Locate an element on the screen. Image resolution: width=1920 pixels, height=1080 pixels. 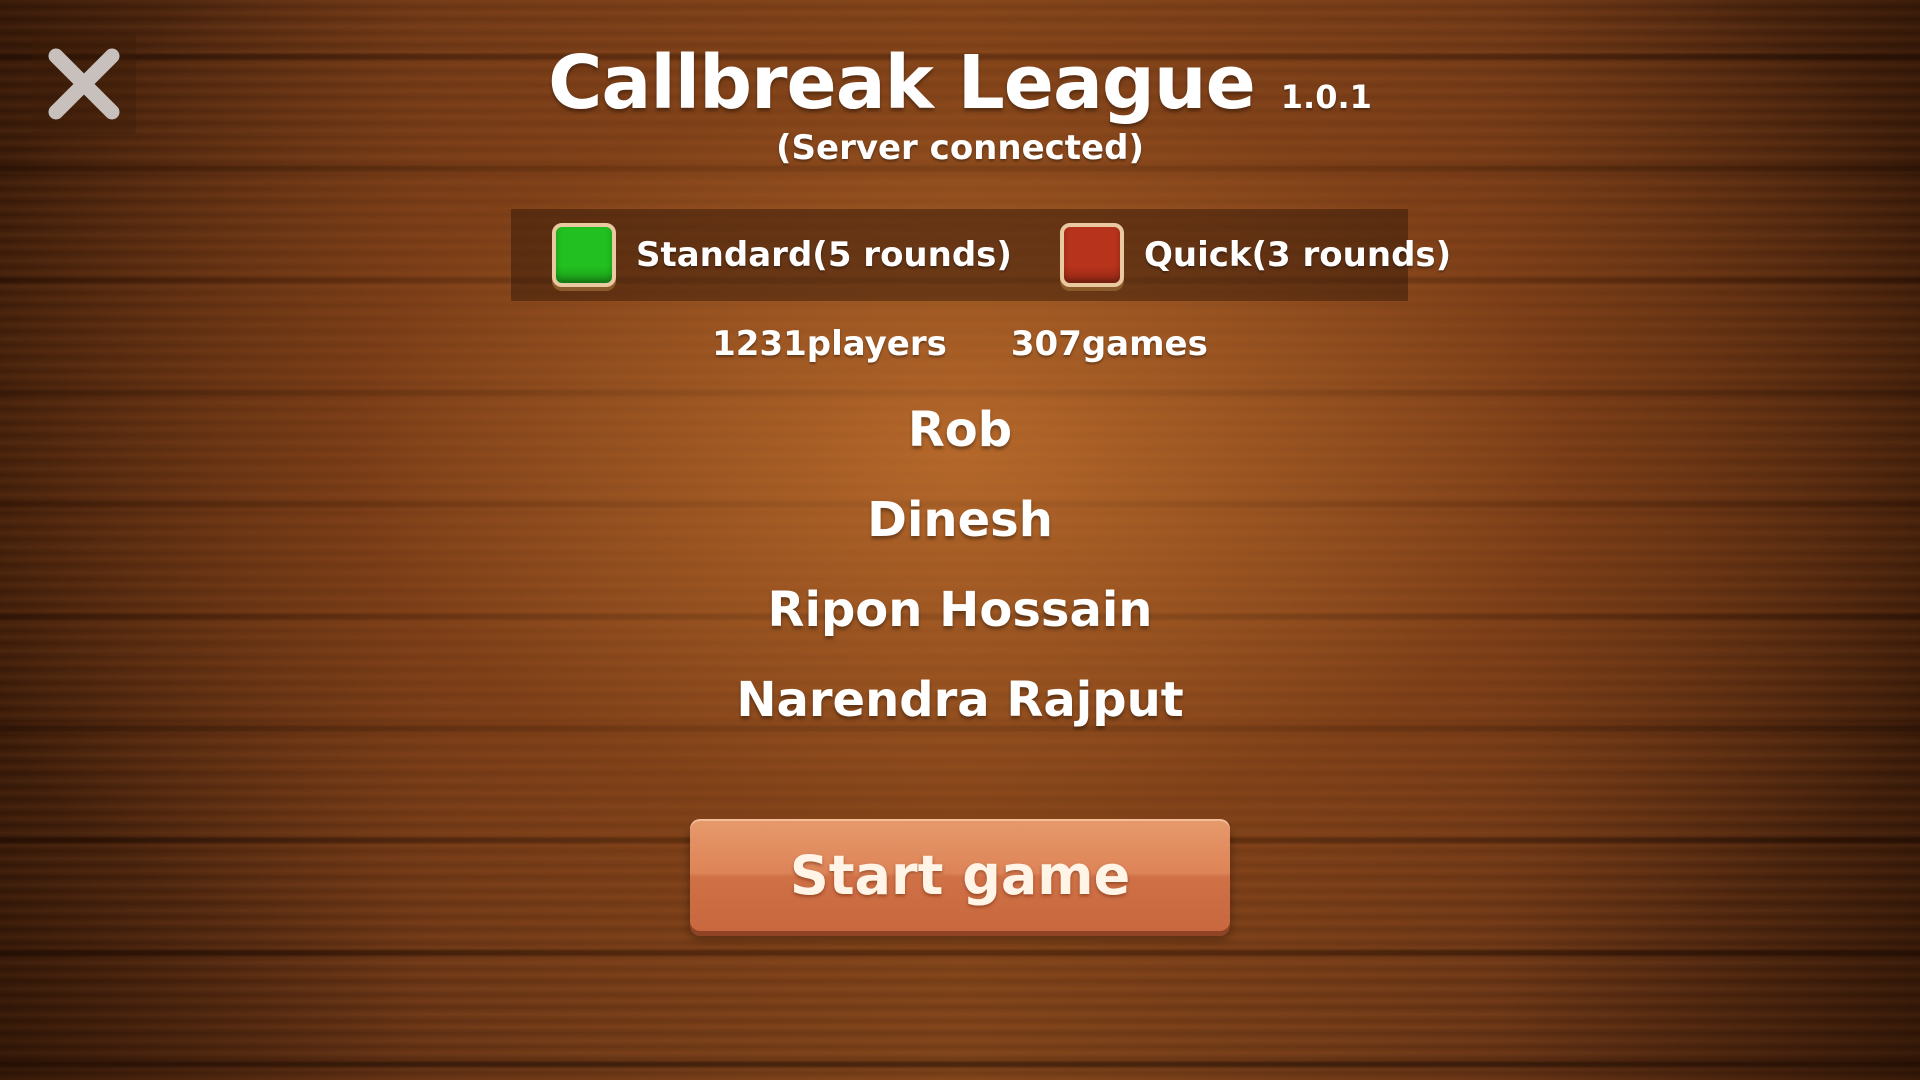
players-count: 1231players is located at coordinates (829, 344).